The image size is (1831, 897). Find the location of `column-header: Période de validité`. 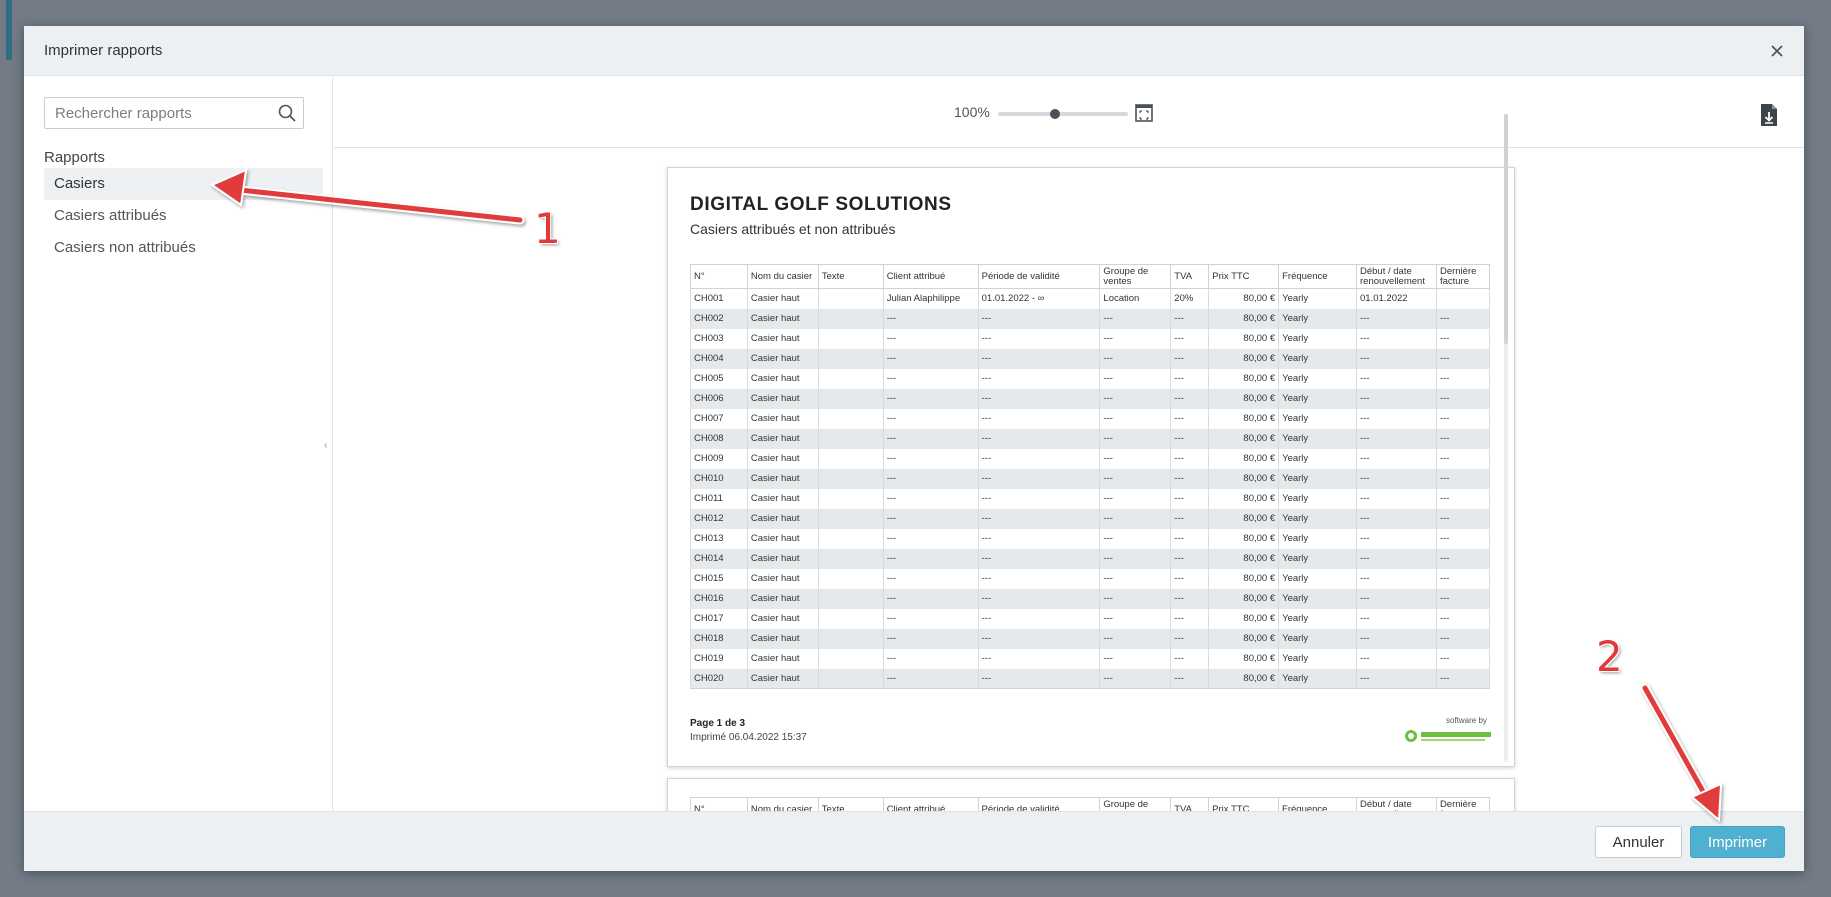

column-header: Période de validité is located at coordinates (1039, 276).